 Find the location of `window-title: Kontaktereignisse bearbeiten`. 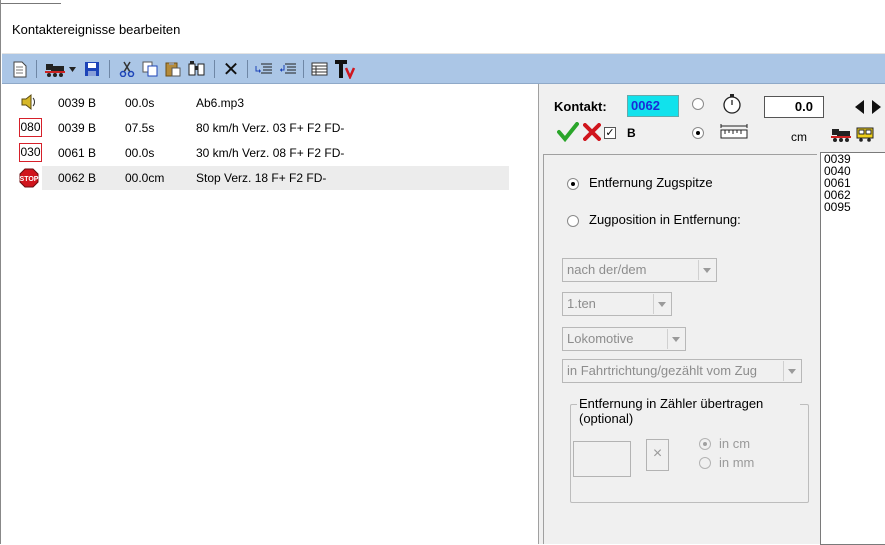

window-title: Kontaktereignisse bearbeiten is located at coordinates (96, 29).